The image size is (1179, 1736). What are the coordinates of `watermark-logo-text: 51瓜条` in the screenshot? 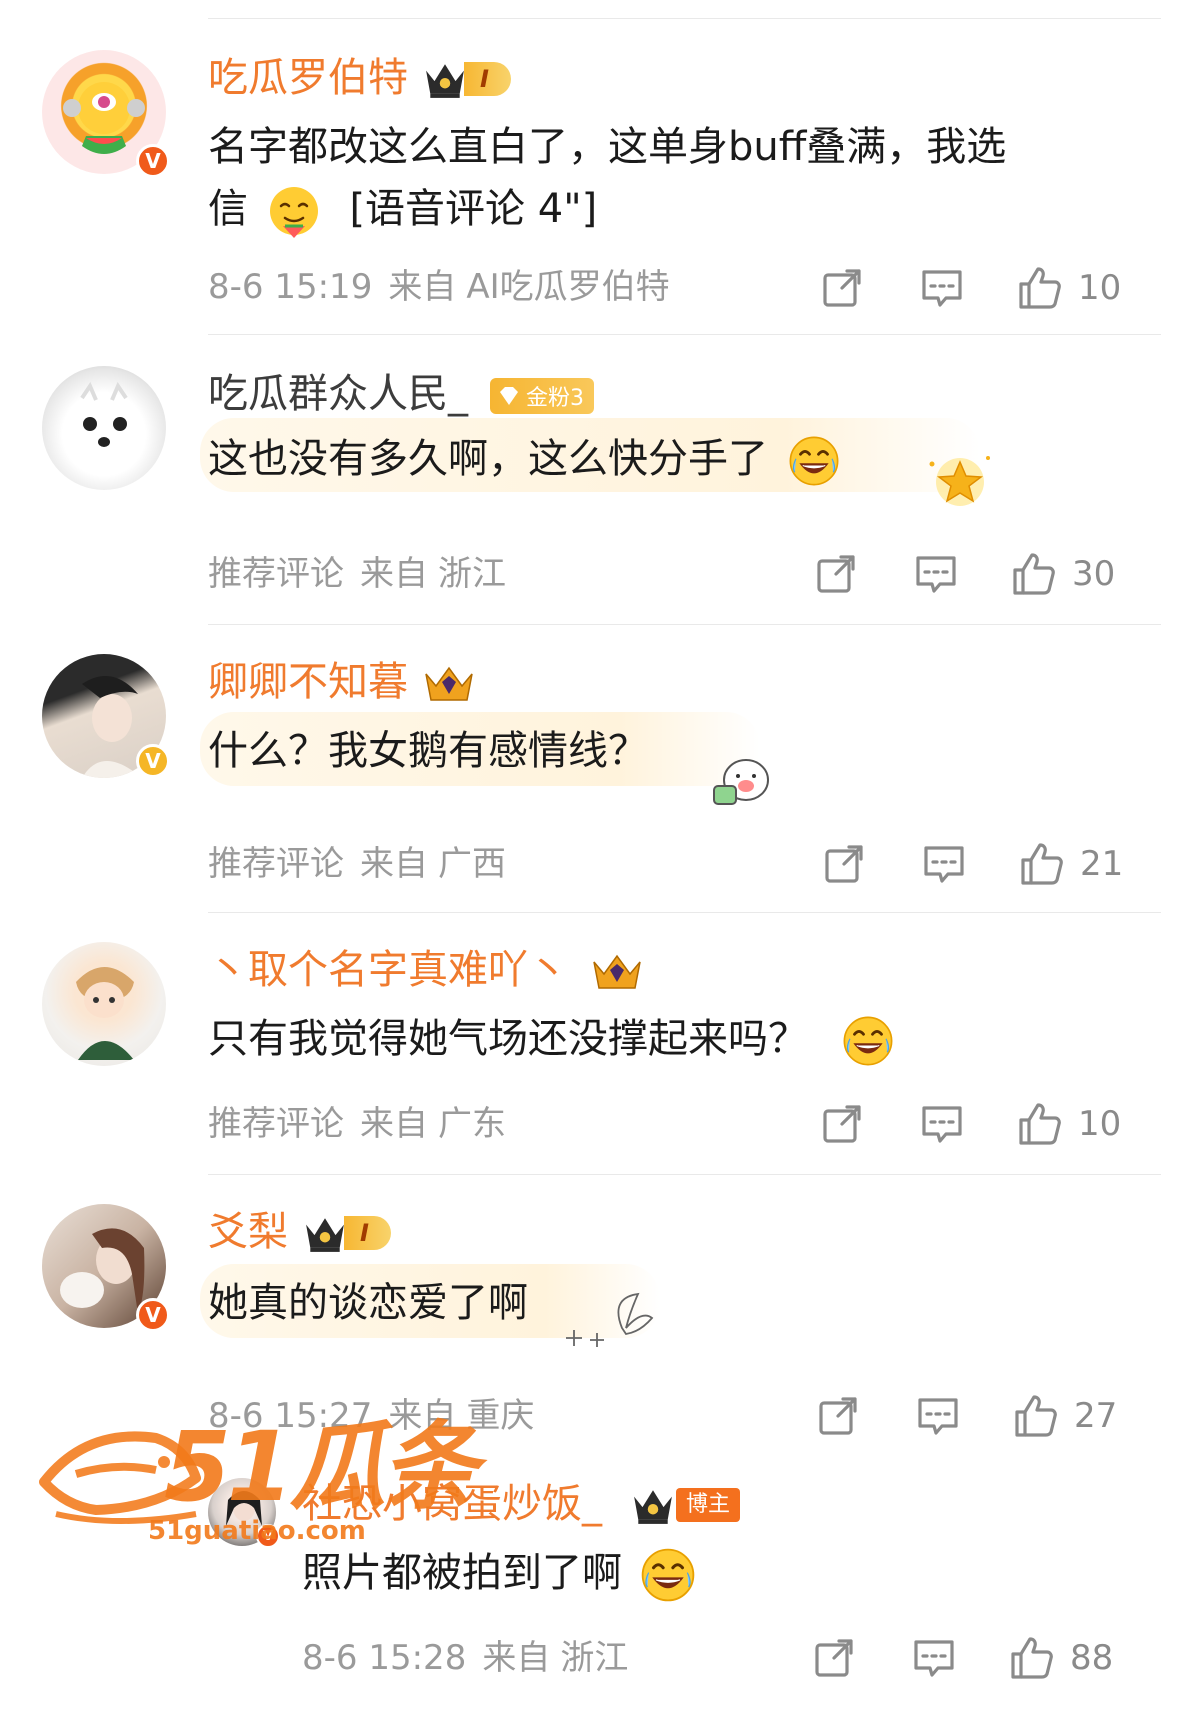 It's located at (321, 1467).